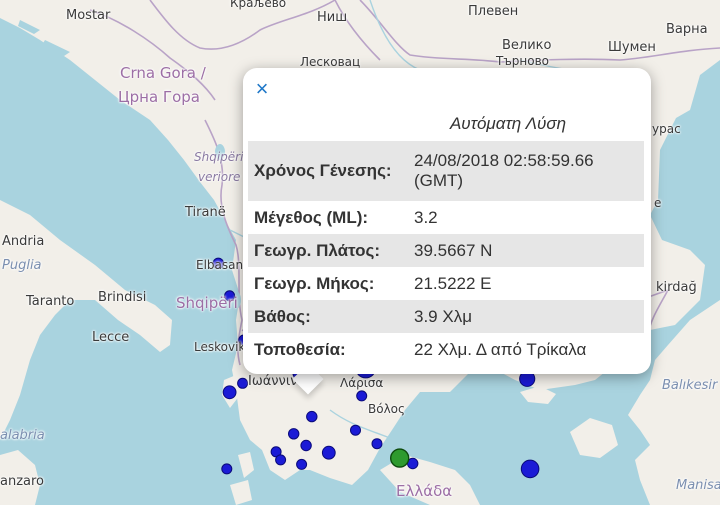 The height and width of the screenshot is (505, 720). I want to click on table-row: Μέγεθος (ML): 3.2, so click(446, 217).